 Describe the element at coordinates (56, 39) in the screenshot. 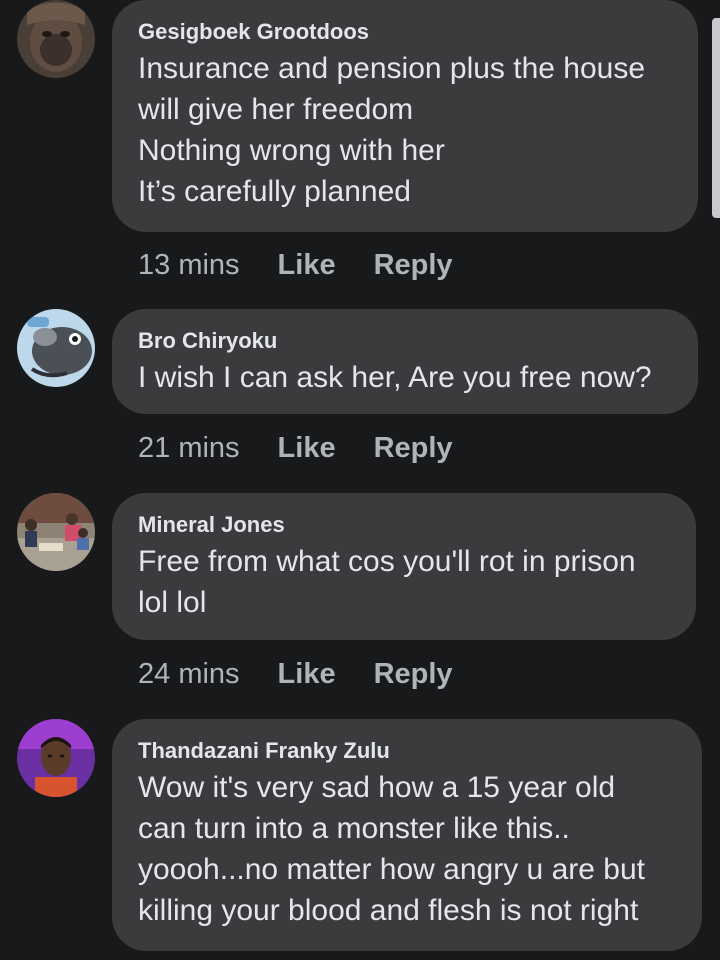

I see `ape-face-avatar` at that location.